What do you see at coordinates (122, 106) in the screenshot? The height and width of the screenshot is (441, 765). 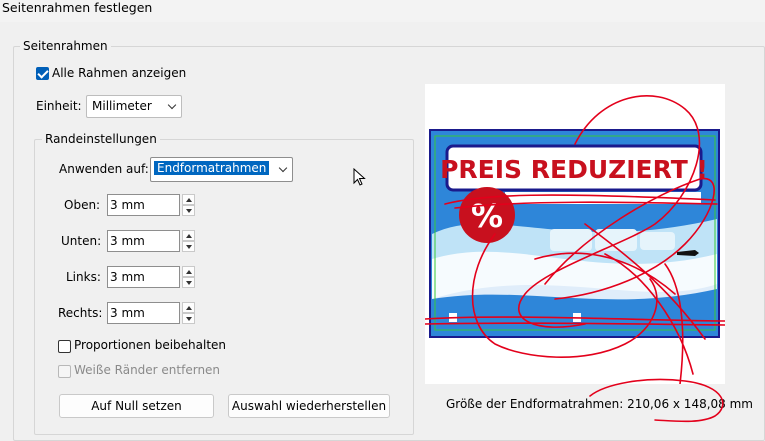 I see `unit-select-value: Millimeter` at bounding box center [122, 106].